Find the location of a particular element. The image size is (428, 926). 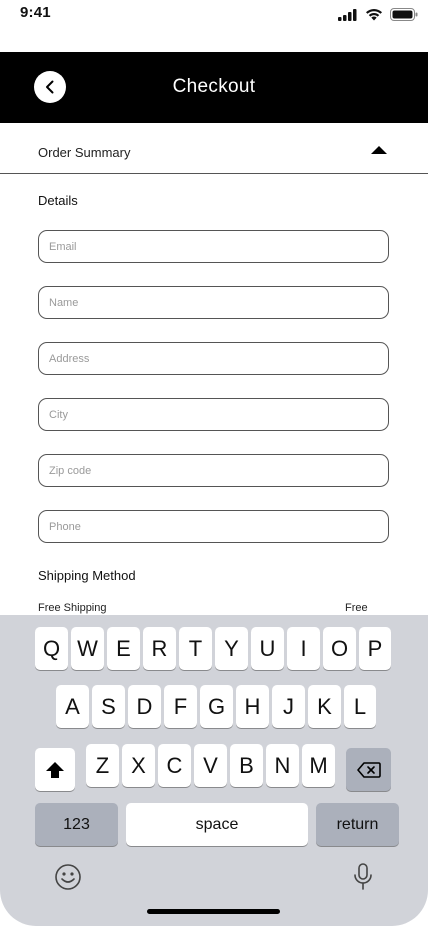

key-i: I is located at coordinates (303, 648).